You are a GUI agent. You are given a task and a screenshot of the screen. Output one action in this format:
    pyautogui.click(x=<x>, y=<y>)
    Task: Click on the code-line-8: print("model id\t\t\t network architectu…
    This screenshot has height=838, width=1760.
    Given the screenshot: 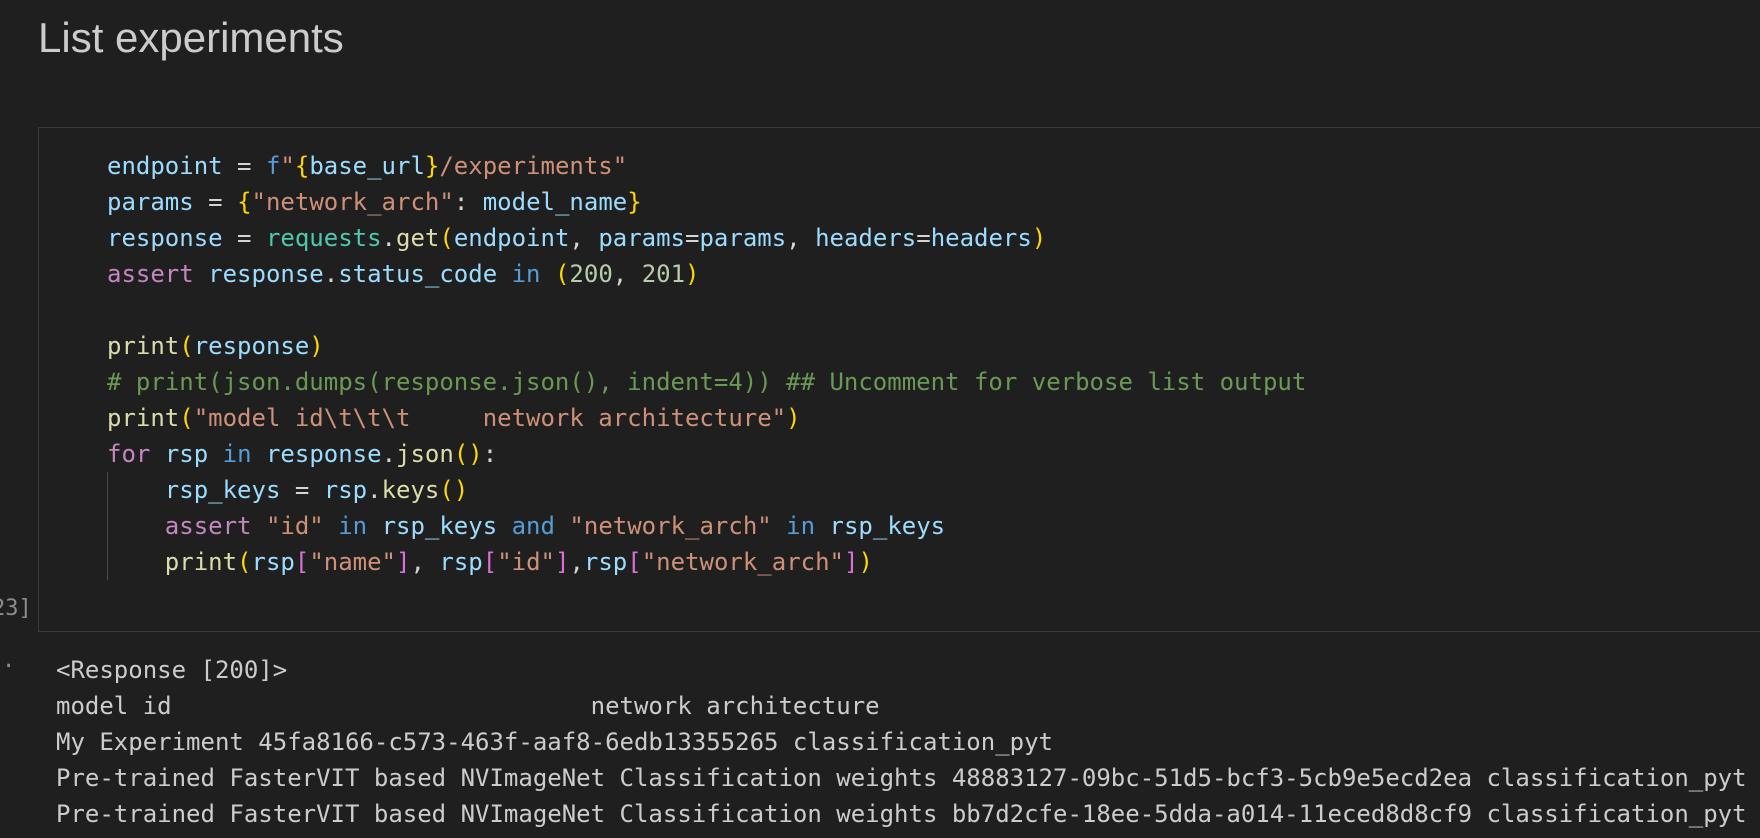 What is the action you would take?
    pyautogui.click(x=454, y=418)
    